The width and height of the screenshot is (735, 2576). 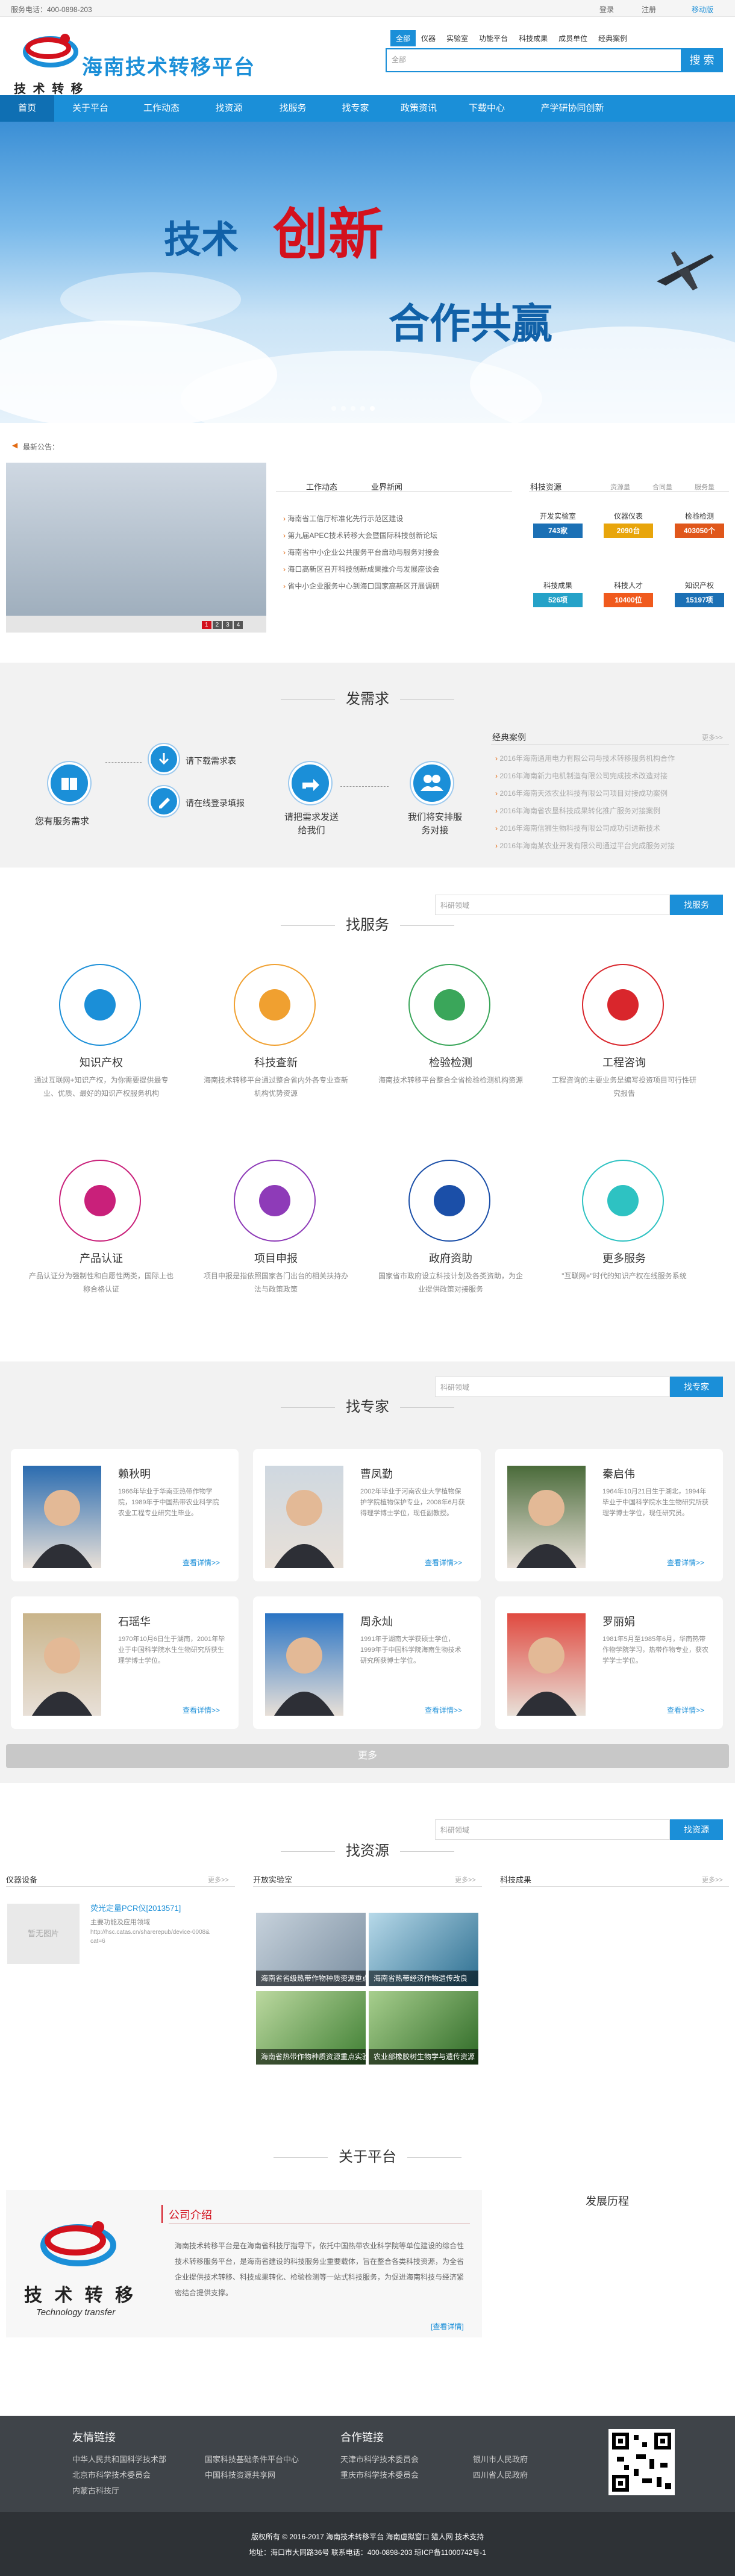 What do you see at coordinates (240, 2474) in the screenshot?
I see `friend-link: 中国科技资源共享网` at bounding box center [240, 2474].